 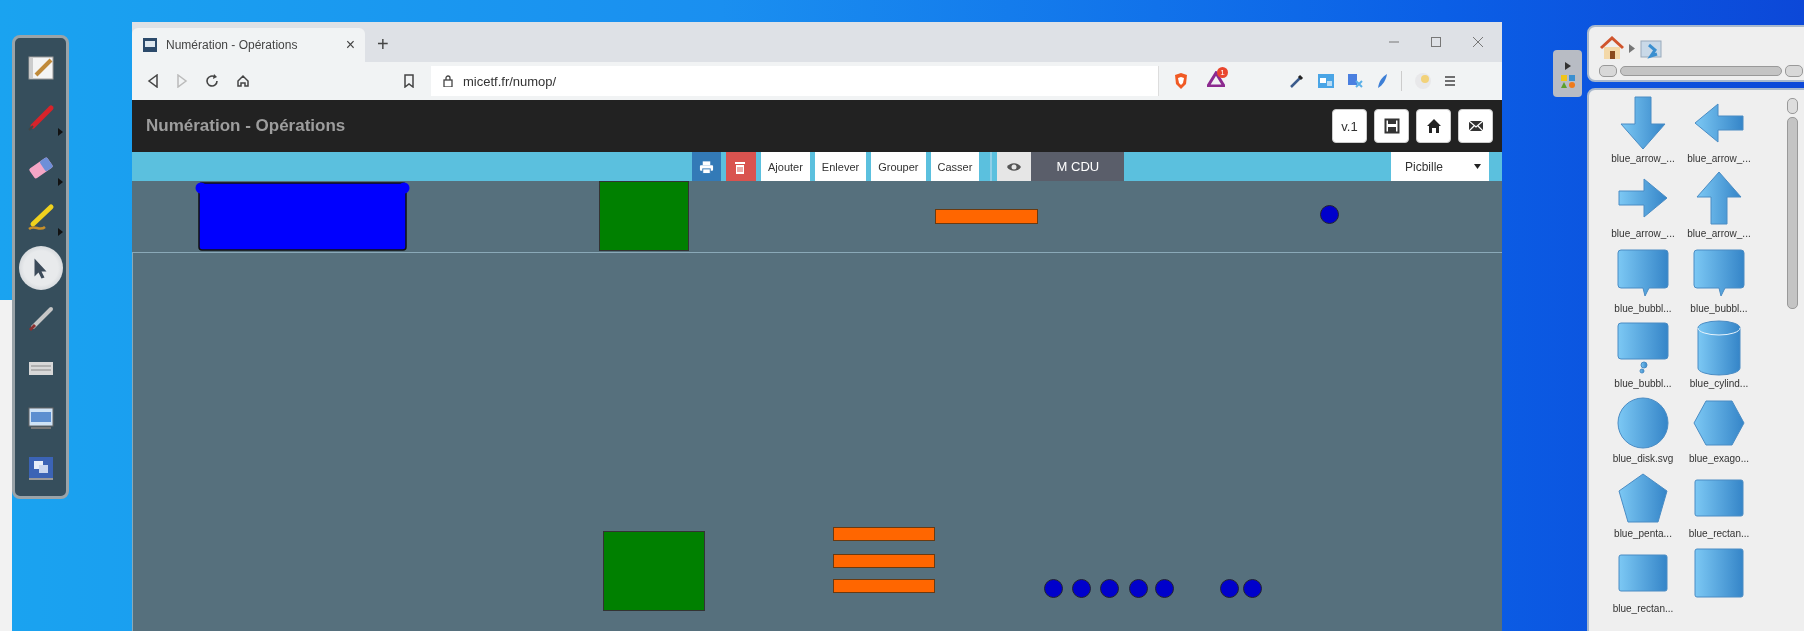 I want to click on printer-icon, so click(x=706, y=166).